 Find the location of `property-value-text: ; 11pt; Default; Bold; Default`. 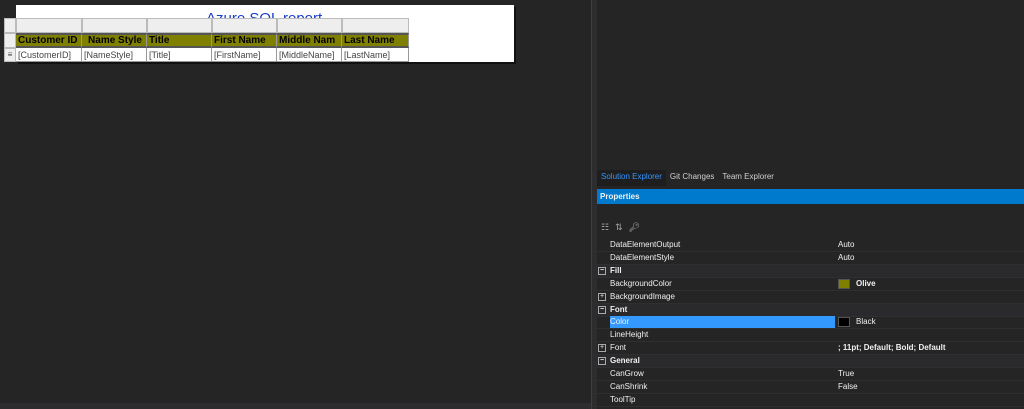

property-value-text: ; 11pt; Default; Bold; Default is located at coordinates (892, 348).